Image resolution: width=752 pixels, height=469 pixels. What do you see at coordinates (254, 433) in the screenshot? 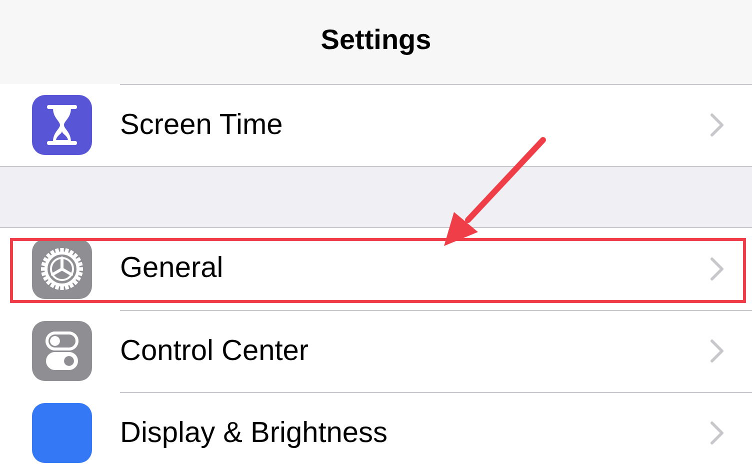
I see `row-label: Display & Brightness` at bounding box center [254, 433].